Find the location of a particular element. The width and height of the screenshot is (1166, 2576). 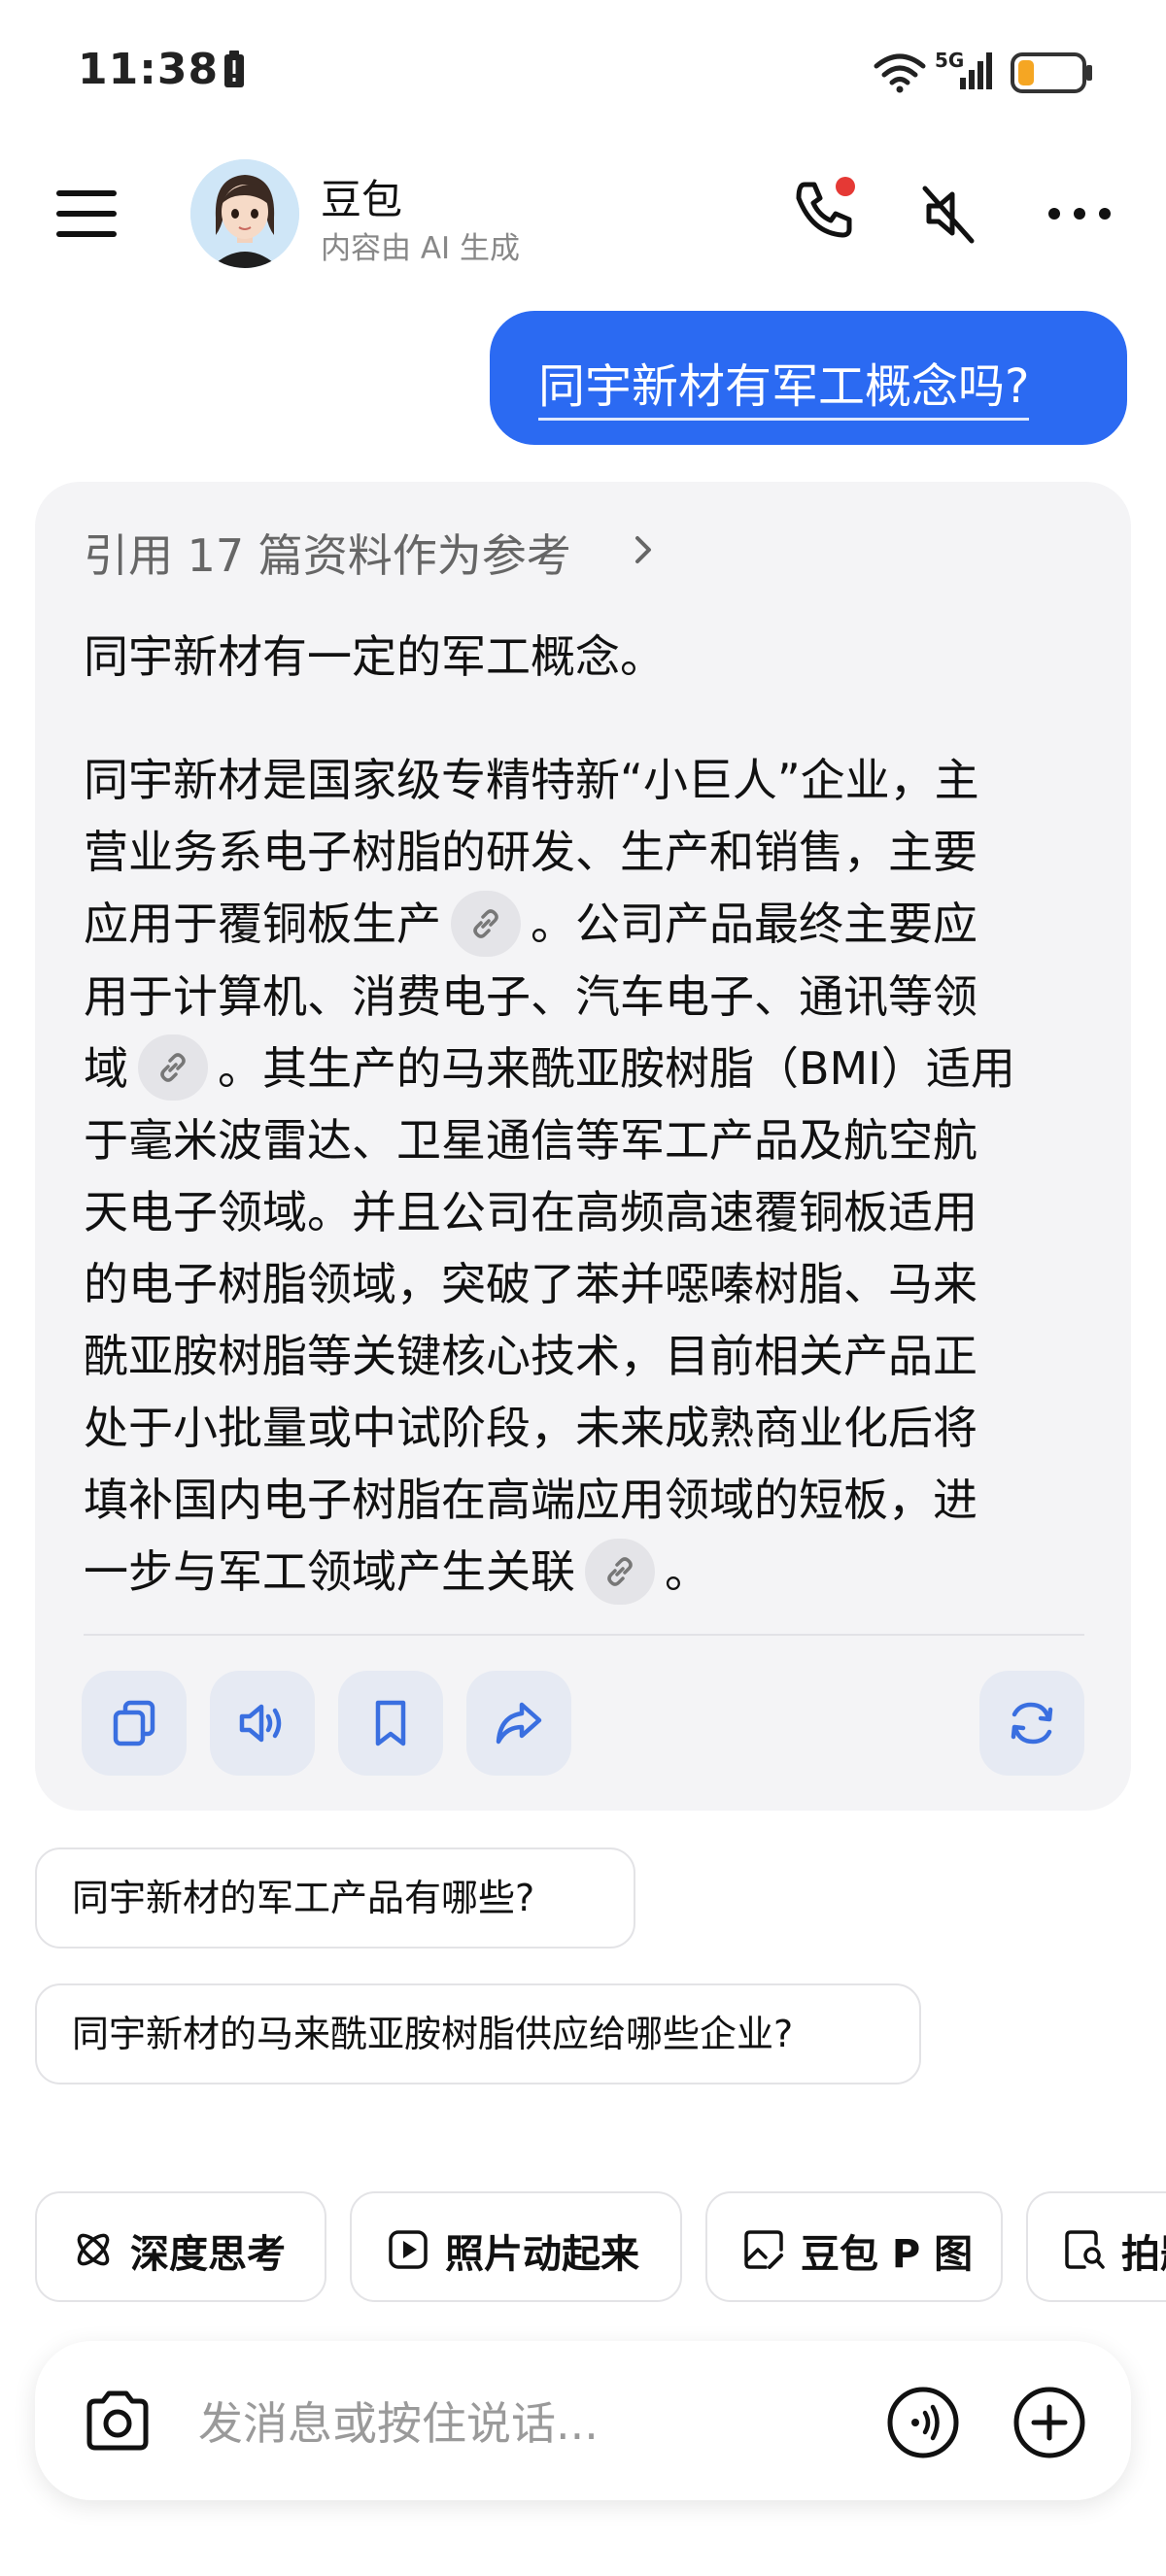

chevron-right-icon is located at coordinates (643, 549).